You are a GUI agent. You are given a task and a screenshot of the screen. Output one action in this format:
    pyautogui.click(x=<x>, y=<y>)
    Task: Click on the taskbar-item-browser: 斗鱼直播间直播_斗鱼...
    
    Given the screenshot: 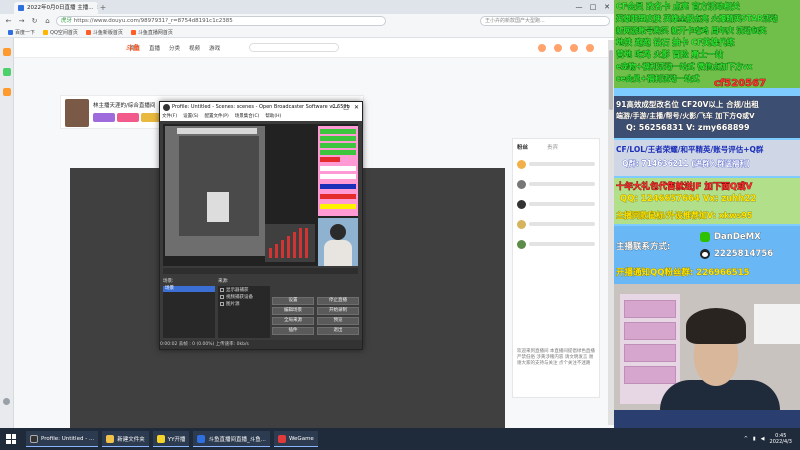 What is the action you would take?
    pyautogui.click(x=231, y=439)
    